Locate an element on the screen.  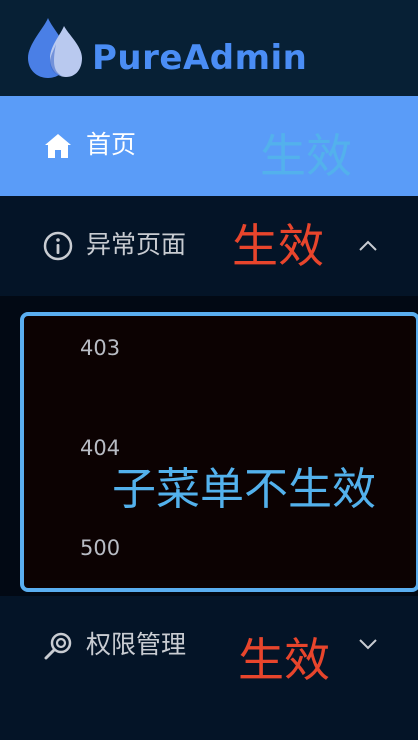
app-title: PureAdmin is located at coordinates (200, 58).